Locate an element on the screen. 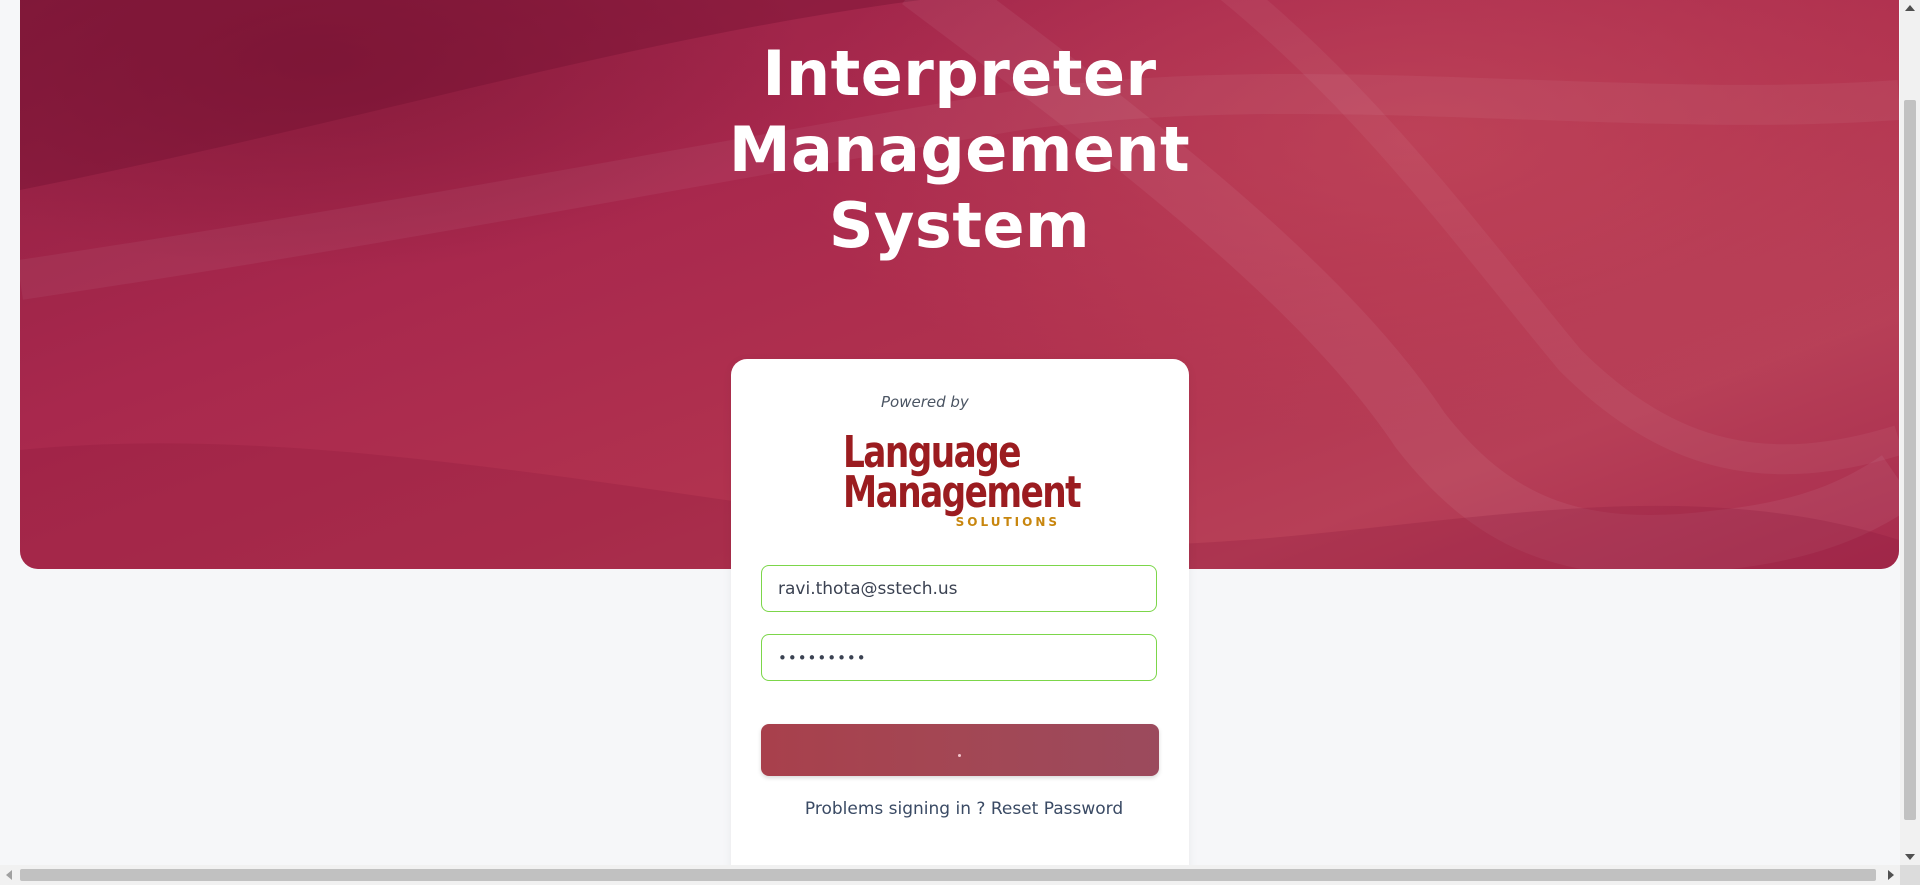 The height and width of the screenshot is (885, 1920). email-field: ravi.thota@sstech.us is located at coordinates (959, 588).